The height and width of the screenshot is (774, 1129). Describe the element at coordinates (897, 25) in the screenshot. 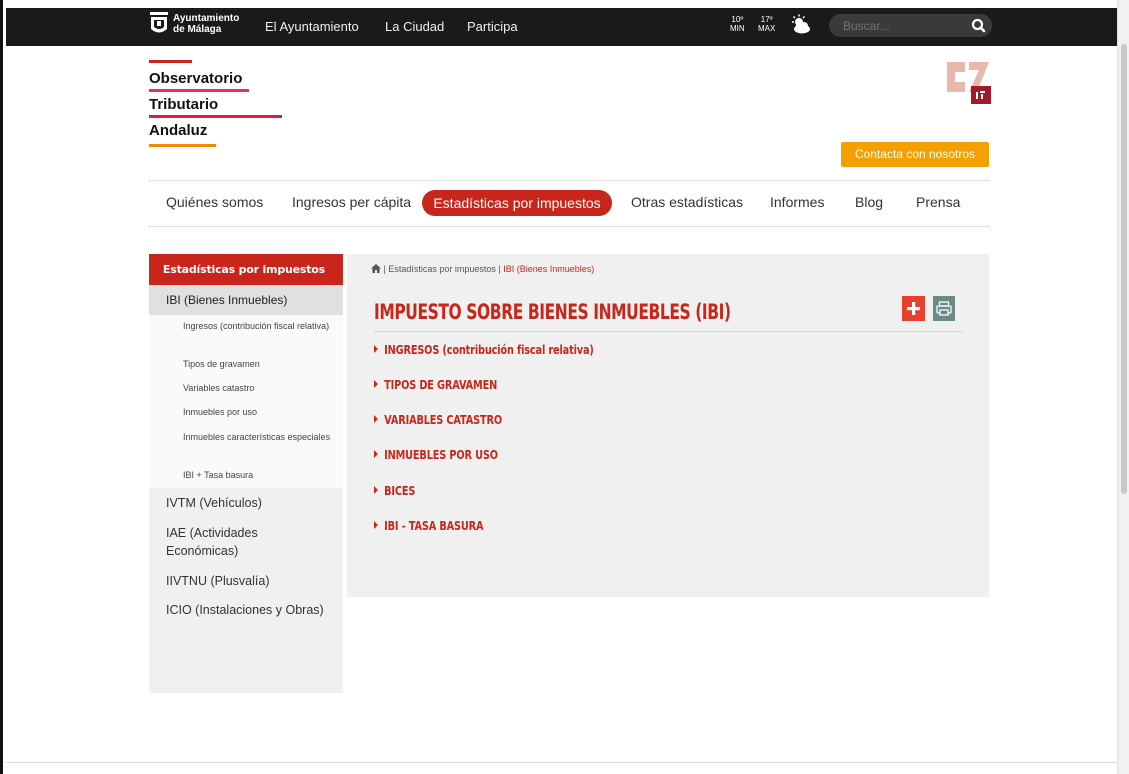

I see `search-input` at that location.